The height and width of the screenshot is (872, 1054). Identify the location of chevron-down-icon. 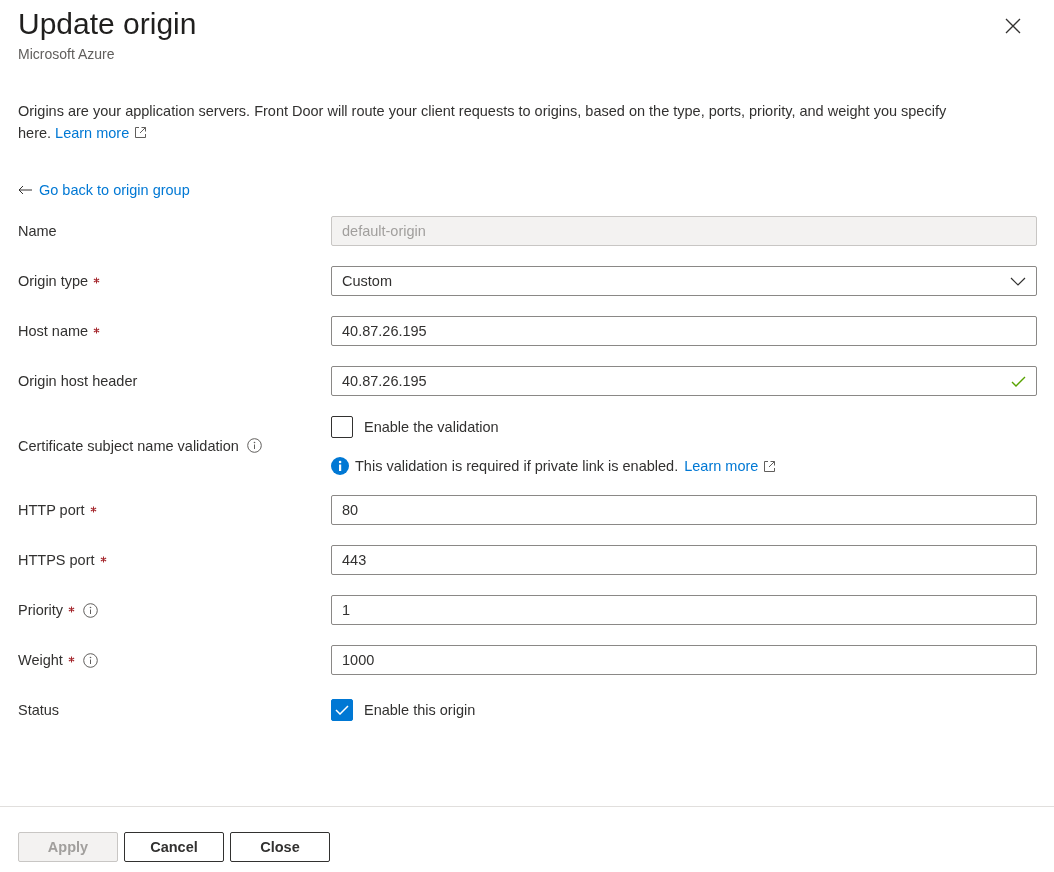
(1018, 281).